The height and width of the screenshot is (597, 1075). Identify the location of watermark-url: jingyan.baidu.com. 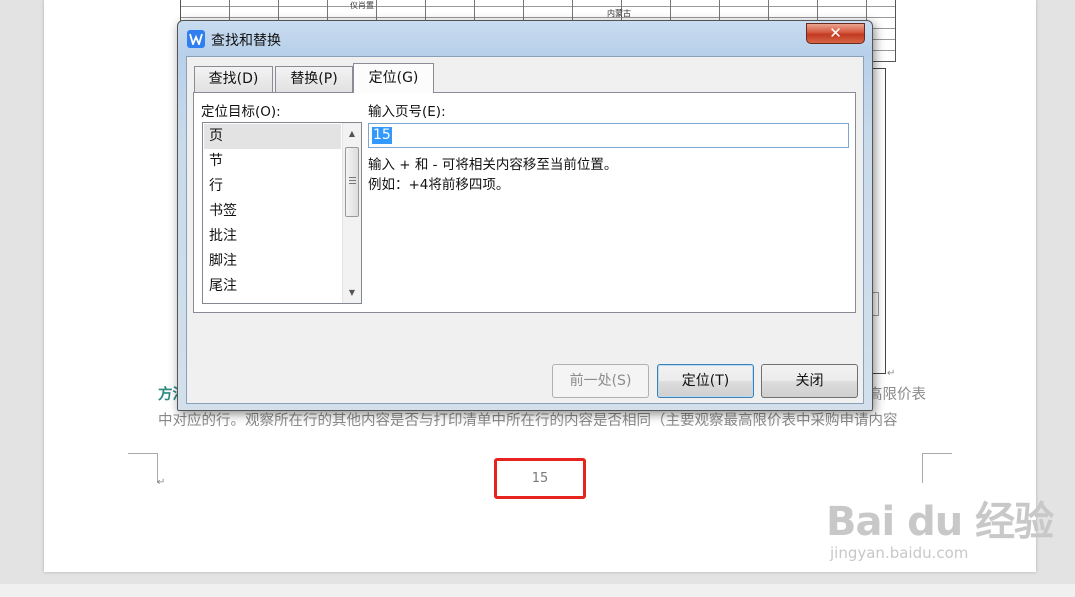
(899, 553).